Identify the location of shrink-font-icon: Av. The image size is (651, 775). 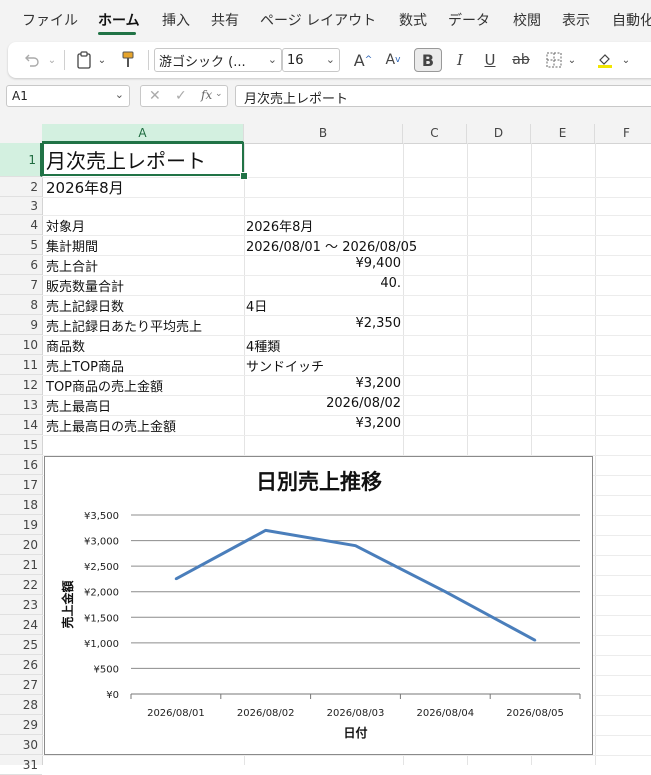
(393, 60).